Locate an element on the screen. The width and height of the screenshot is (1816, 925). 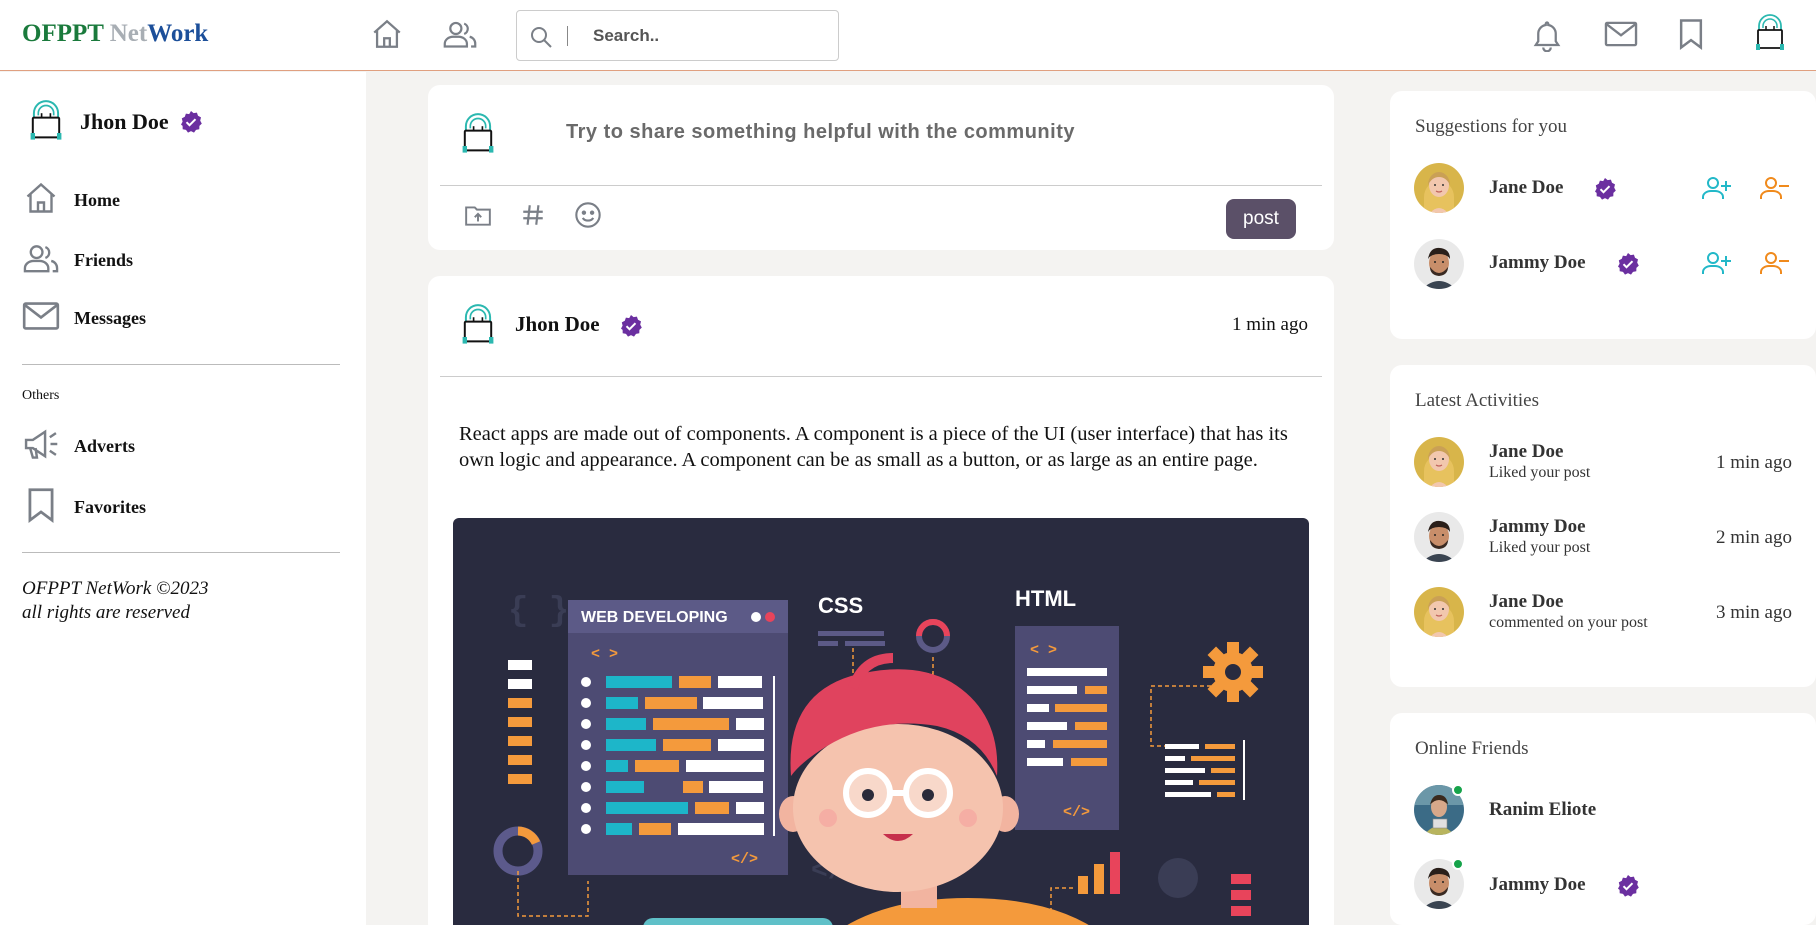
upload-icon is located at coordinates (478, 217).